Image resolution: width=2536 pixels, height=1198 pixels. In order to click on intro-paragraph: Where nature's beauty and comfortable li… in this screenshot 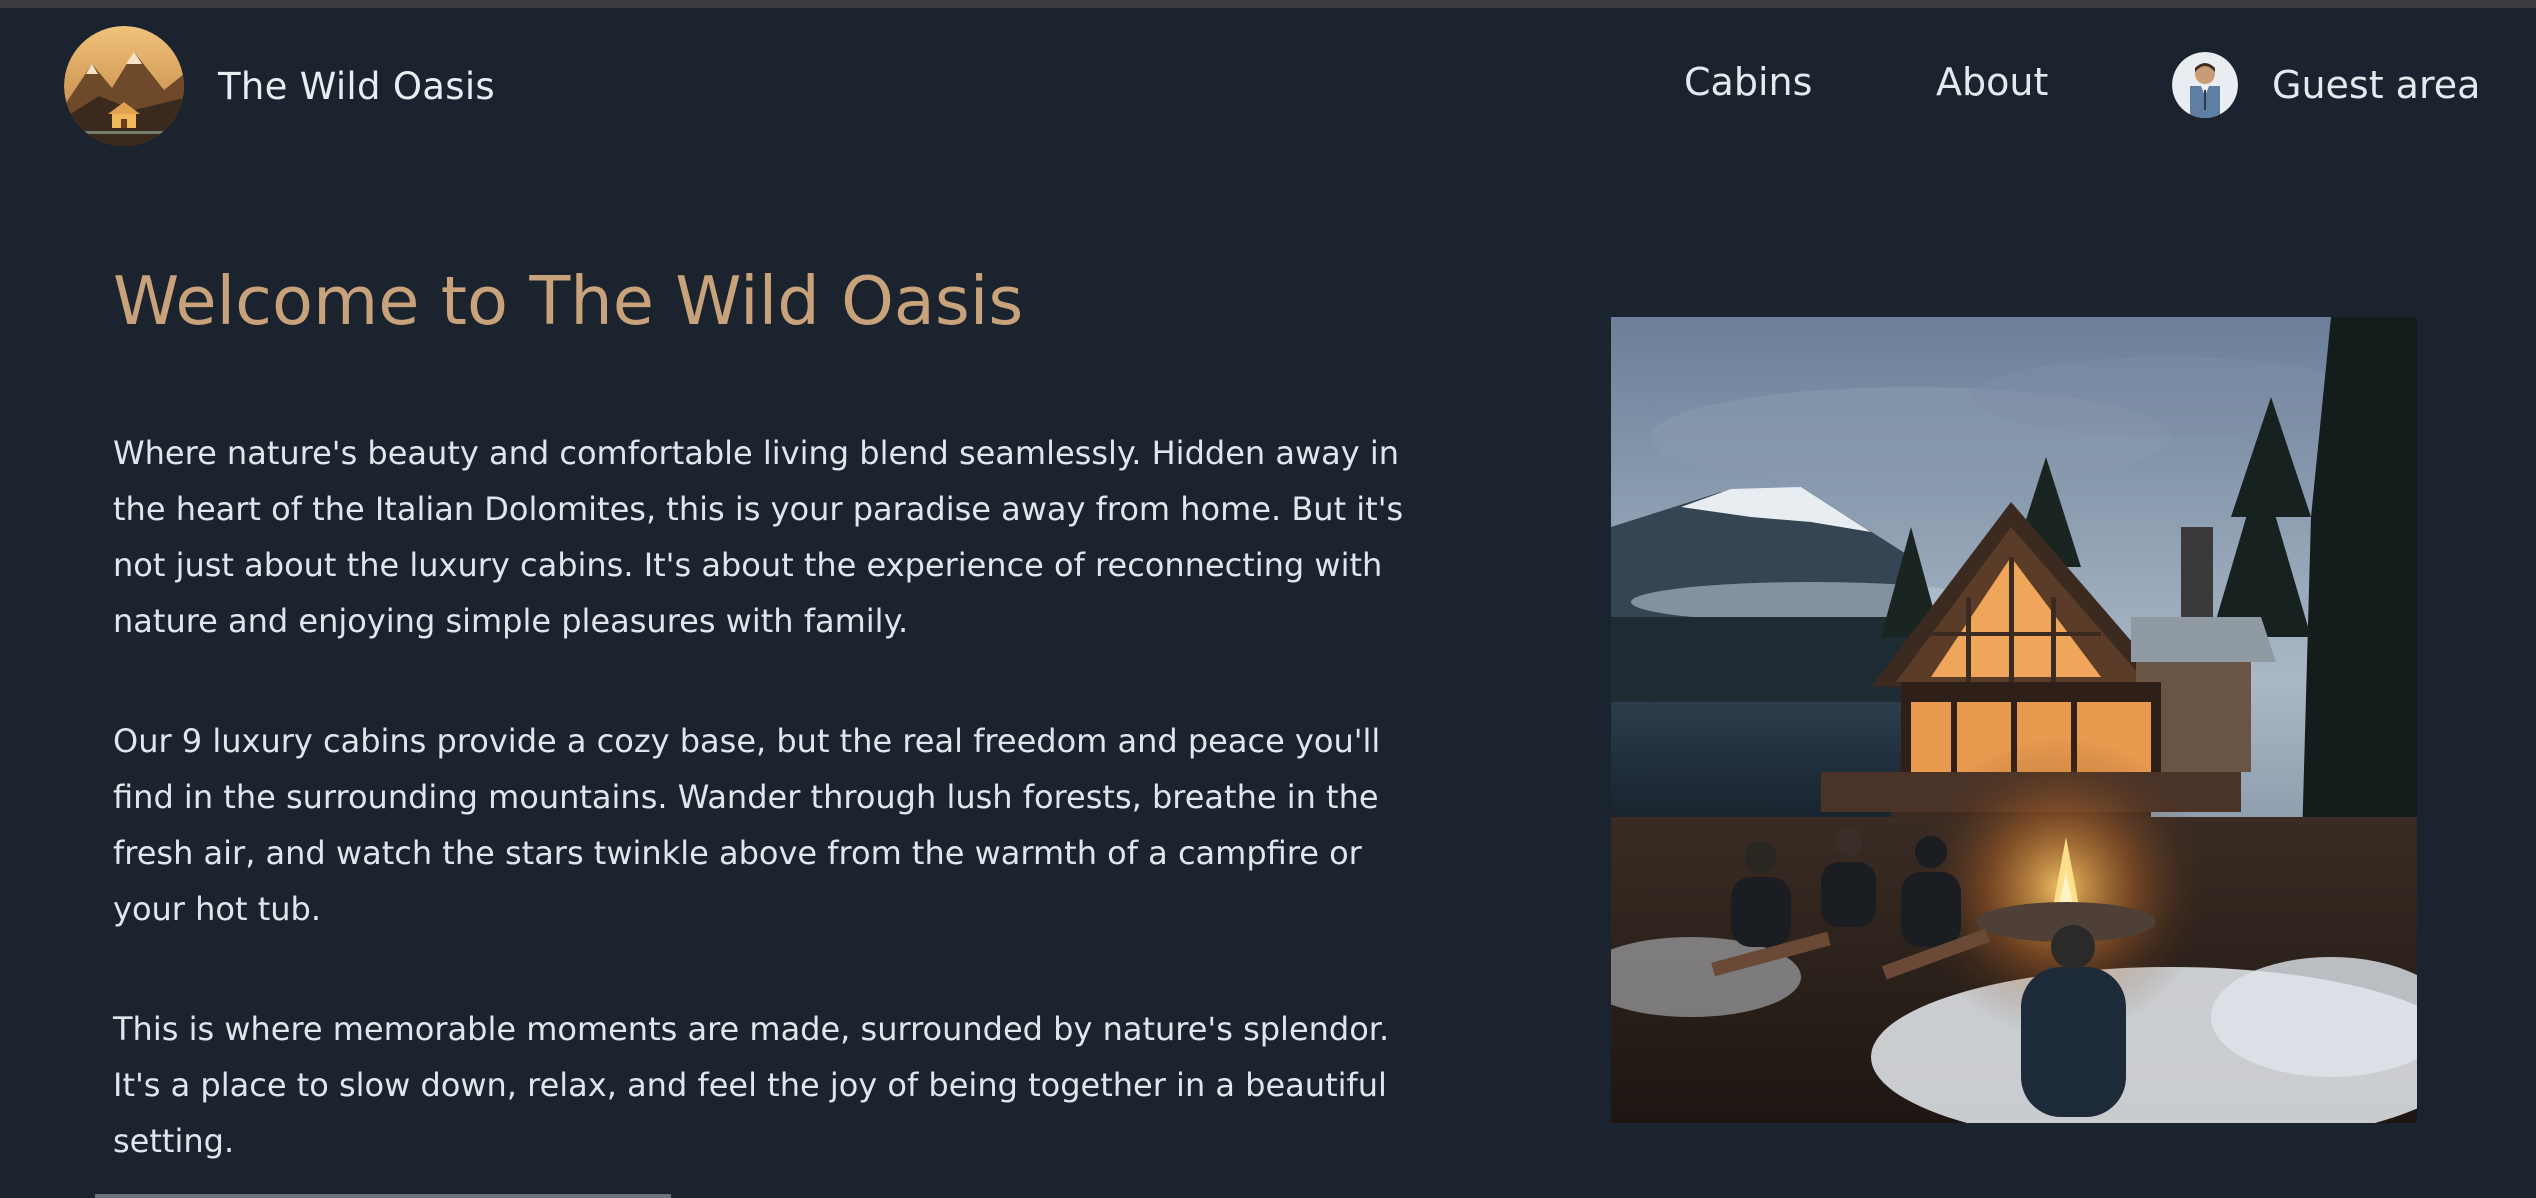, I will do `click(758, 537)`.